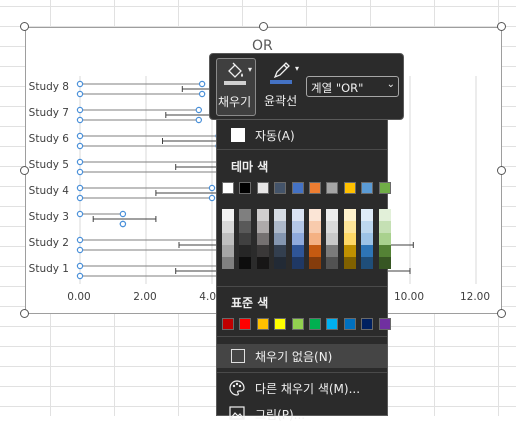  What do you see at coordinates (302, 356) in the screenshot?
I see `menu-item-no-fill: 채우기 없음(N)` at bounding box center [302, 356].